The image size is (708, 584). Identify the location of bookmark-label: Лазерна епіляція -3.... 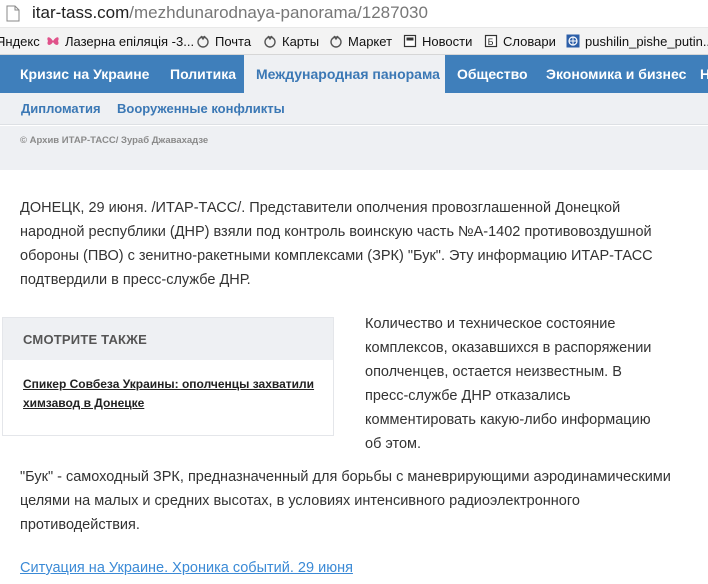
(130, 41).